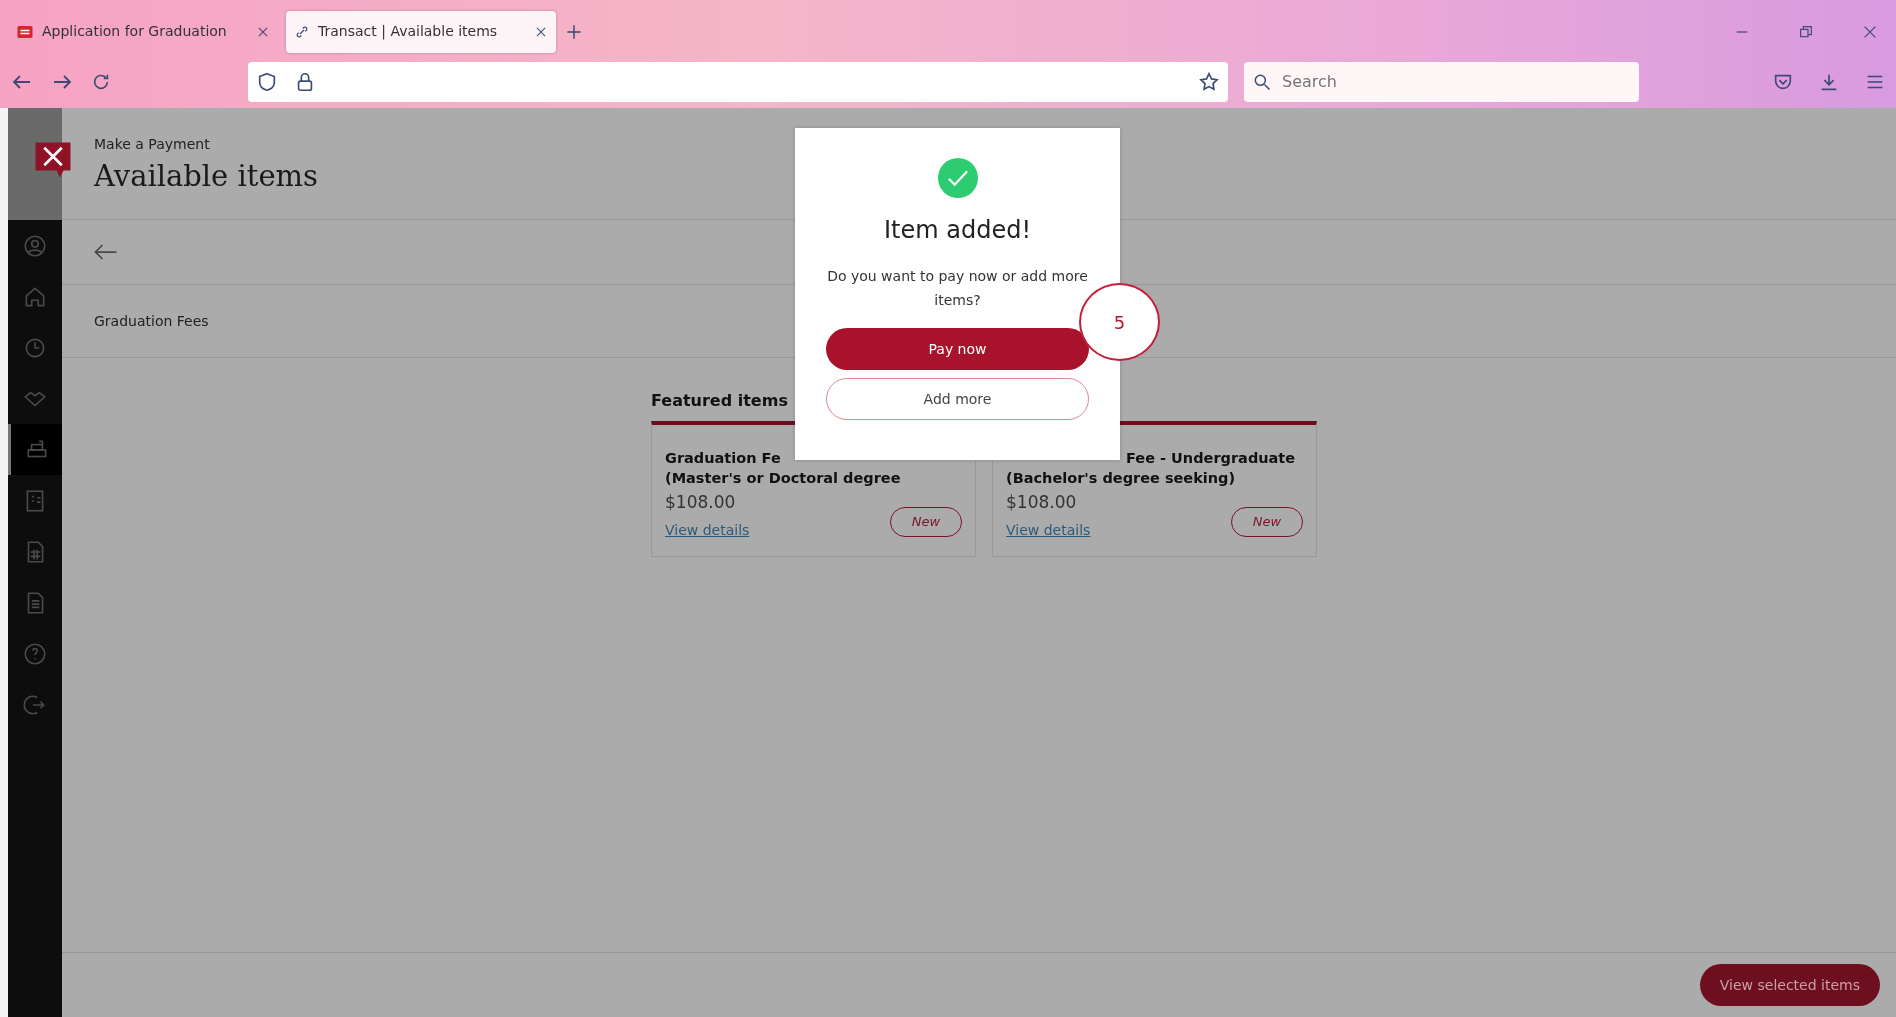 Image resolution: width=1896 pixels, height=1017 pixels. Describe the element at coordinates (302, 31) in the screenshot. I see `link-icon` at that location.